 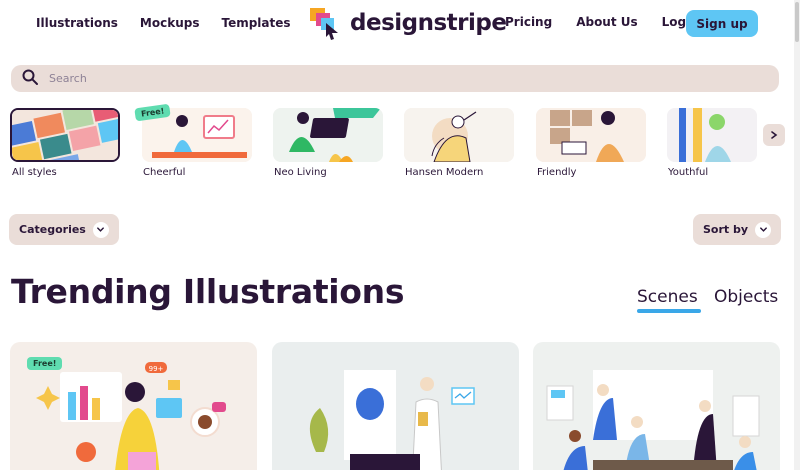 What do you see at coordinates (797, 22) in the screenshot?
I see `scrollbar-thumb` at bounding box center [797, 22].